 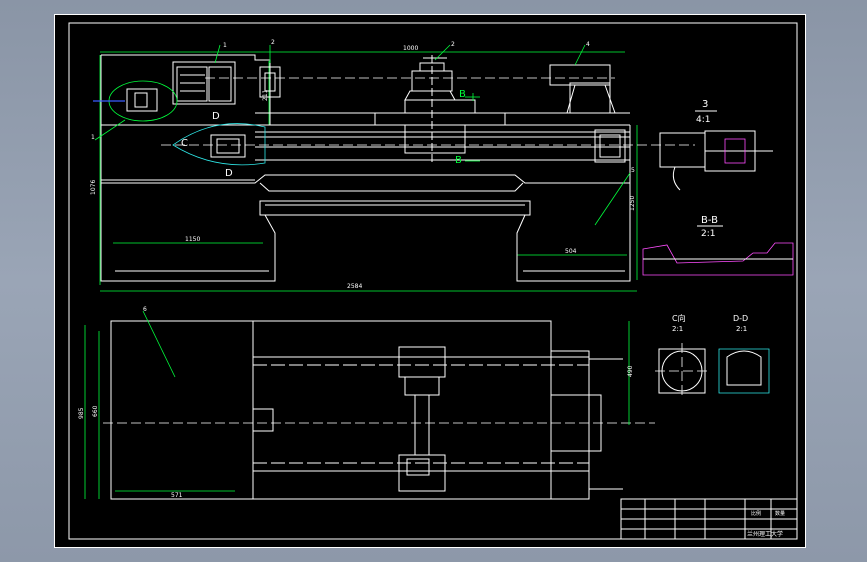 What do you see at coordinates (453, 44) in the screenshot?
I see `balloon-2b: 2` at bounding box center [453, 44].